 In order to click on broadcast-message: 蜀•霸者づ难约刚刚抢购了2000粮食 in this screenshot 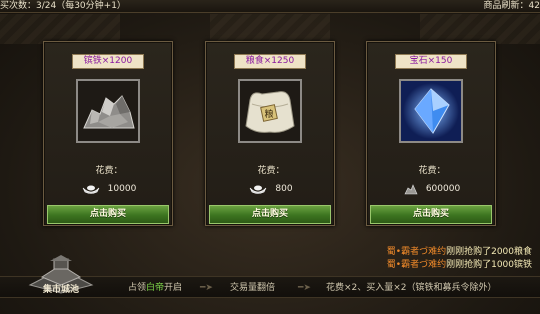, I will do `click(459, 252)`.